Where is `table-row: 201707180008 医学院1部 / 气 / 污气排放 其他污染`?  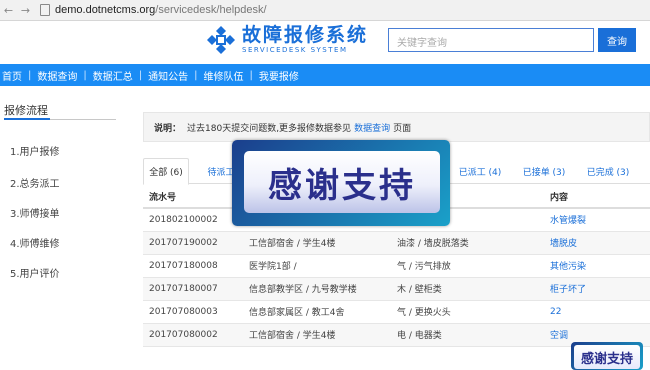 table-row: 201707180008 医学院1部 / 气 / 污气排放 其他污染 is located at coordinates (396, 266).